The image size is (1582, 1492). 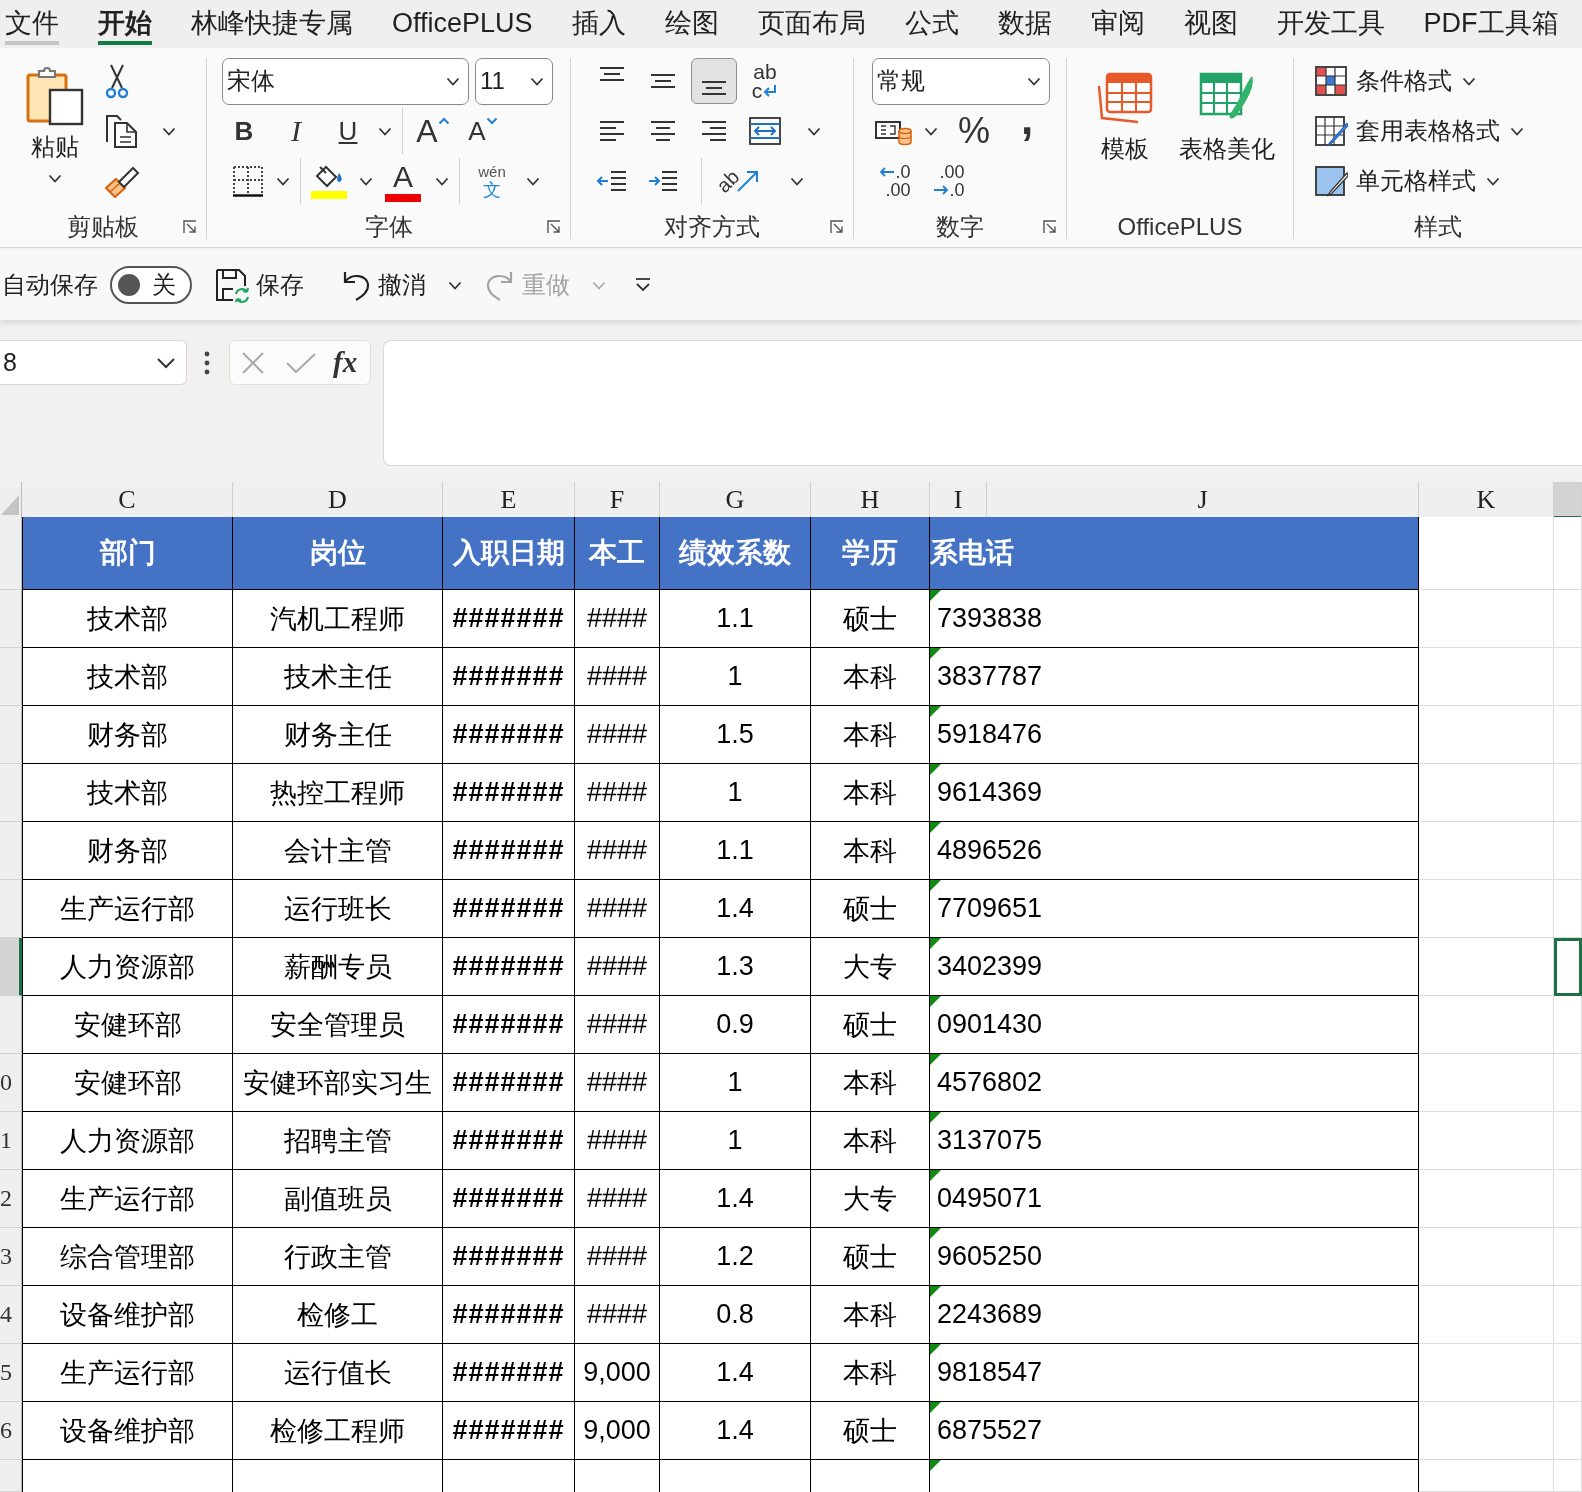 What do you see at coordinates (612, 181) in the screenshot?
I see `indent-decrease-icon` at bounding box center [612, 181].